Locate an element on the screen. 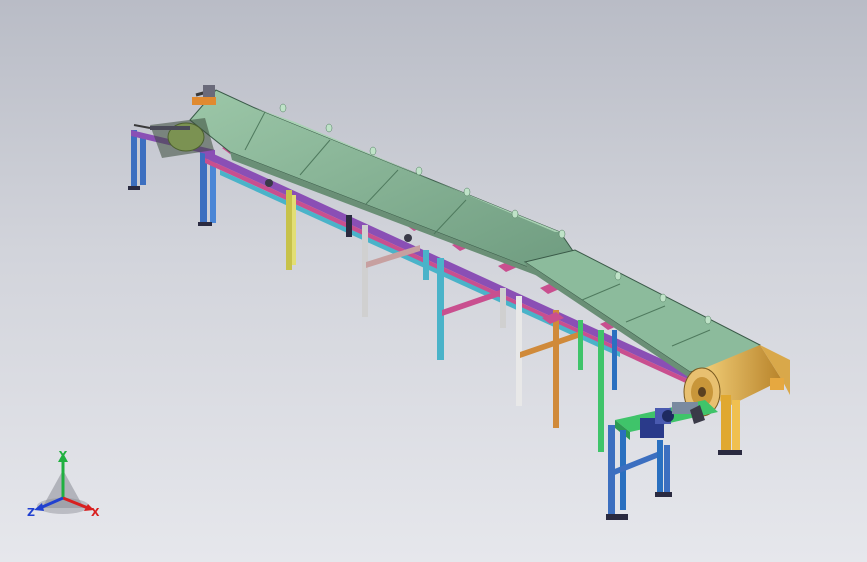 This screenshot has height=562, width=867. drive-support-frame is located at coordinates (639, 472).